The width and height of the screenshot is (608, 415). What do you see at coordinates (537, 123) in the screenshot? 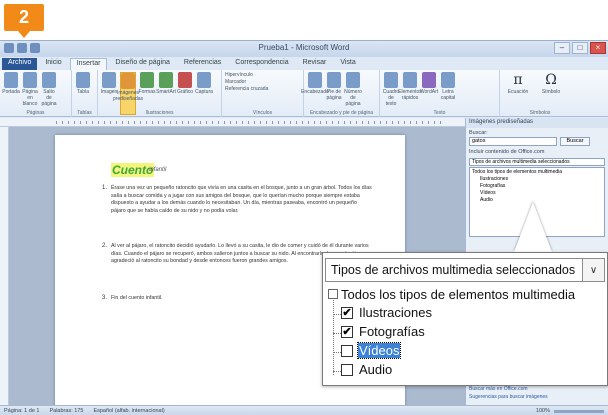
I see `pane-title: Imágenes prediseñadas` at bounding box center [537, 123].